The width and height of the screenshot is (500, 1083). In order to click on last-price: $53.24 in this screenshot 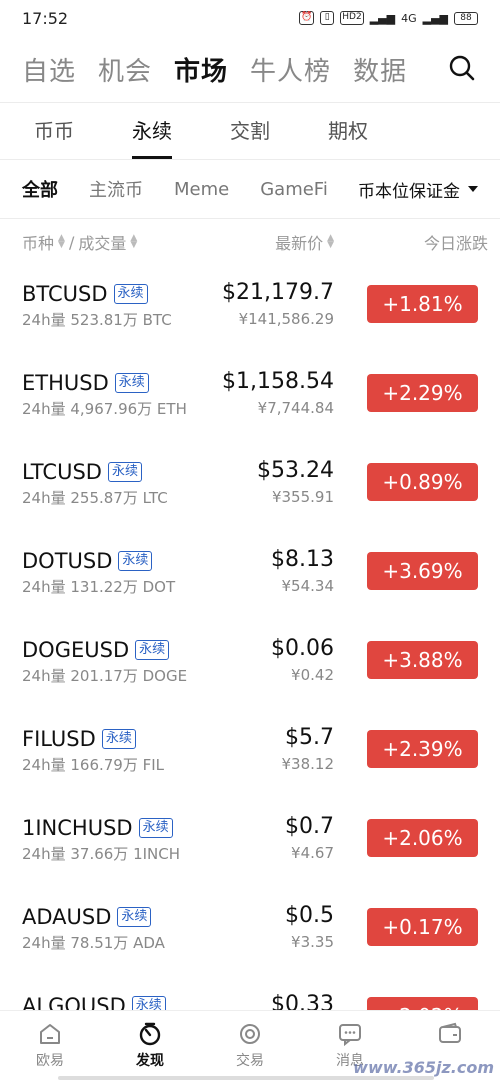, I will do `click(295, 470)`.